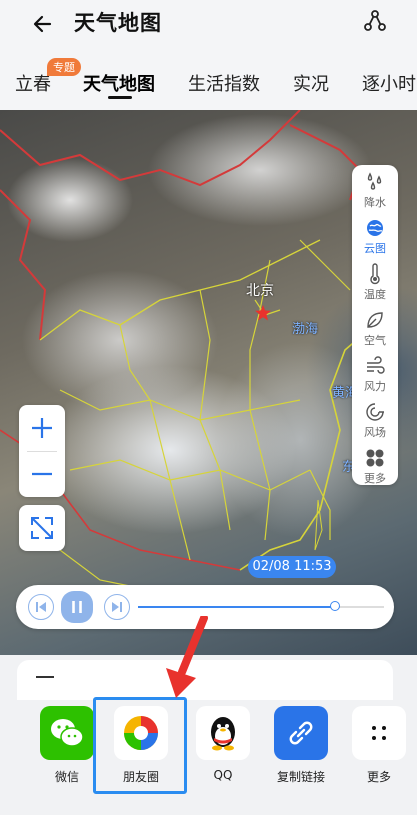 This screenshot has width=417, height=815. I want to click on tab-live: 实况, so click(311, 83).